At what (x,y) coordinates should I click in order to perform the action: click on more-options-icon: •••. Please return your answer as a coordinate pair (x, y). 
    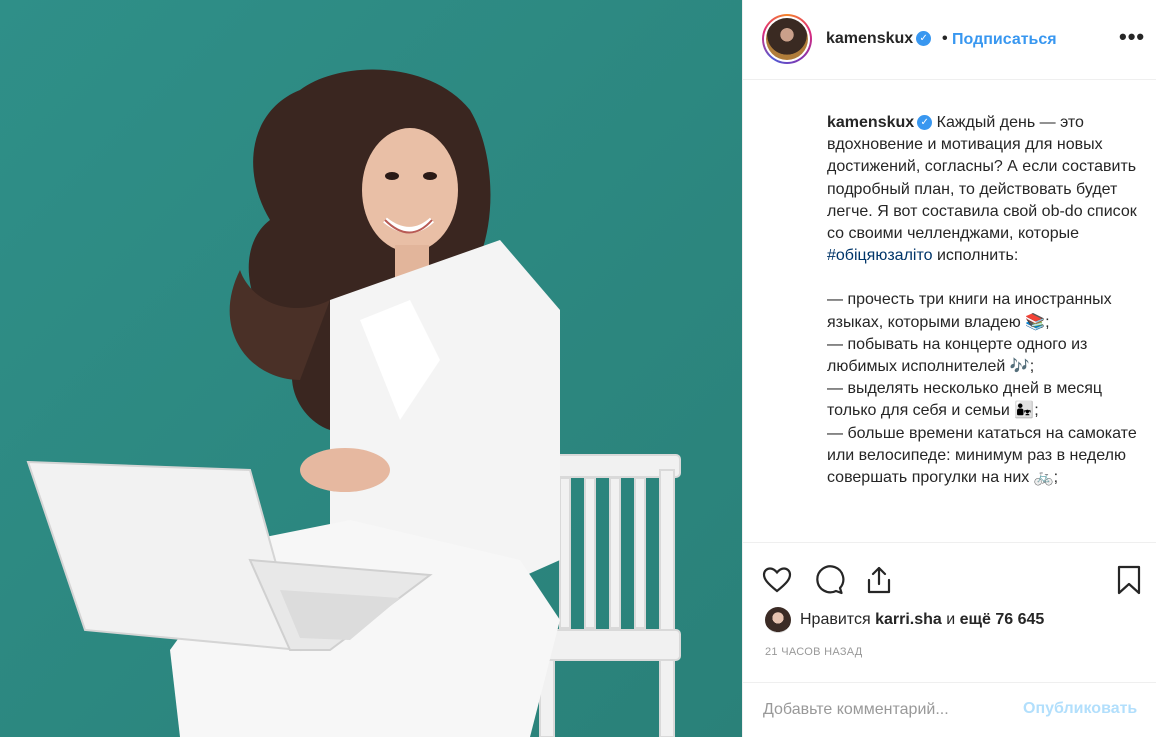
    Looking at the image, I should click on (1132, 37).